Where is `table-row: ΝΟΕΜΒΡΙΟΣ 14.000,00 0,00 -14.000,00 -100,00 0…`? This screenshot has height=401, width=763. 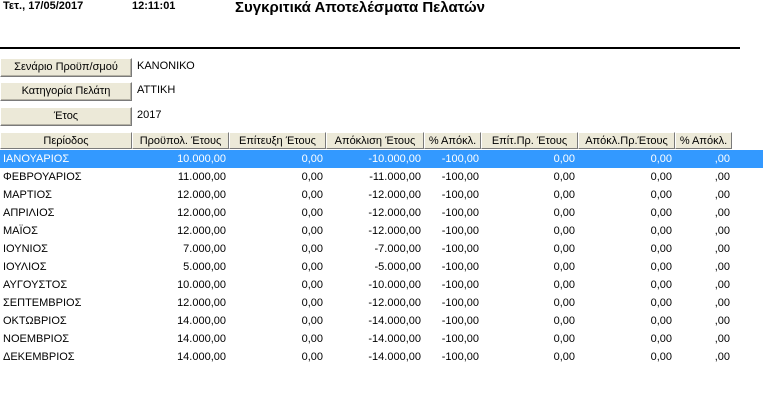 table-row: ΝΟΕΜΒΡΙΟΣ 14.000,00 0,00 -14.000,00 -100,00 0… is located at coordinates (381, 339).